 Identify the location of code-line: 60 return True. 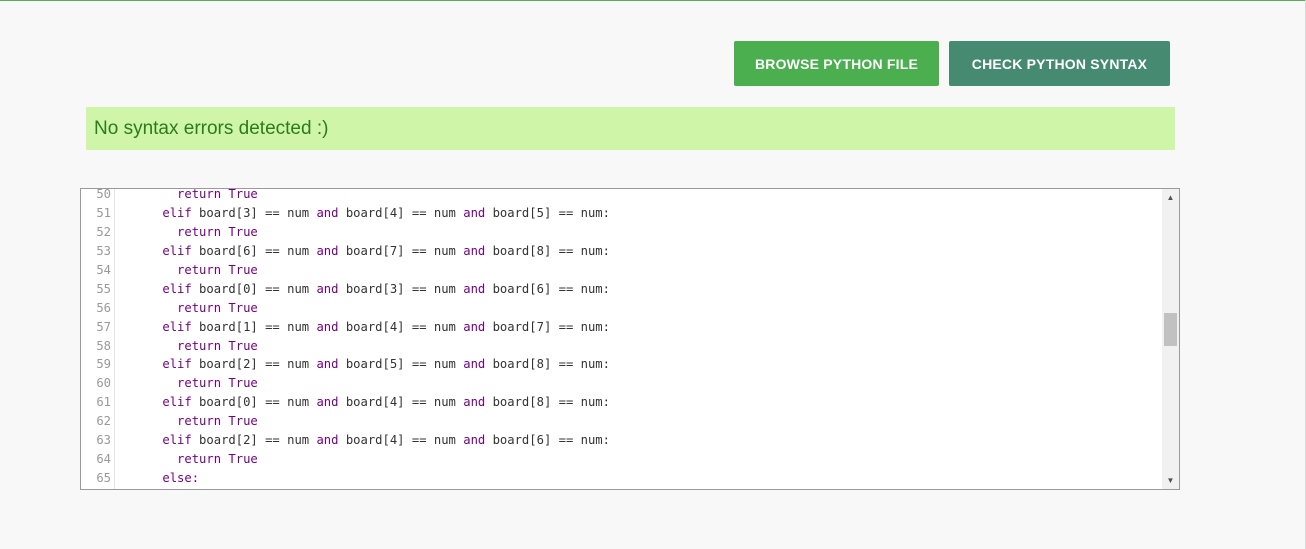
(621, 383).